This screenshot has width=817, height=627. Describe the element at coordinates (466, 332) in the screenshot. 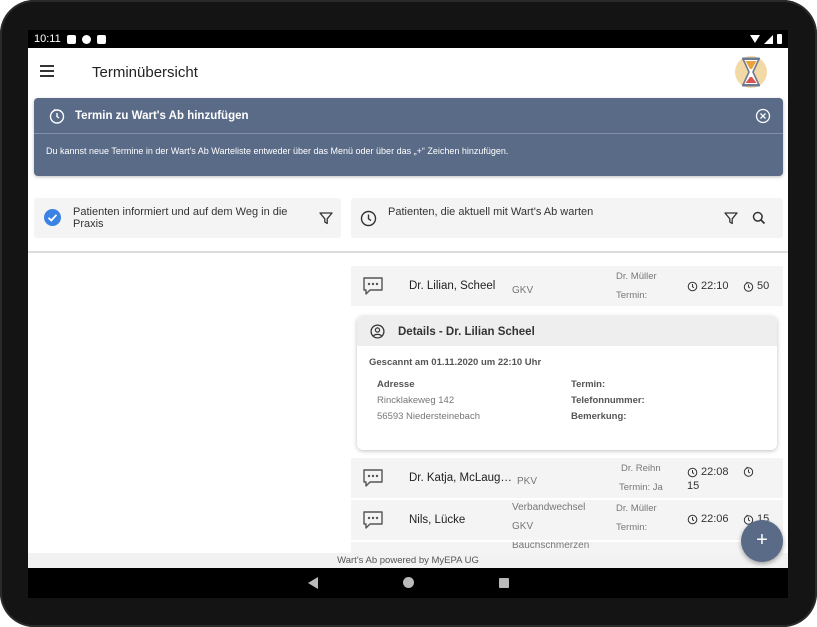

I see `details-title: Details - Dr. Lilian Scheel` at that location.